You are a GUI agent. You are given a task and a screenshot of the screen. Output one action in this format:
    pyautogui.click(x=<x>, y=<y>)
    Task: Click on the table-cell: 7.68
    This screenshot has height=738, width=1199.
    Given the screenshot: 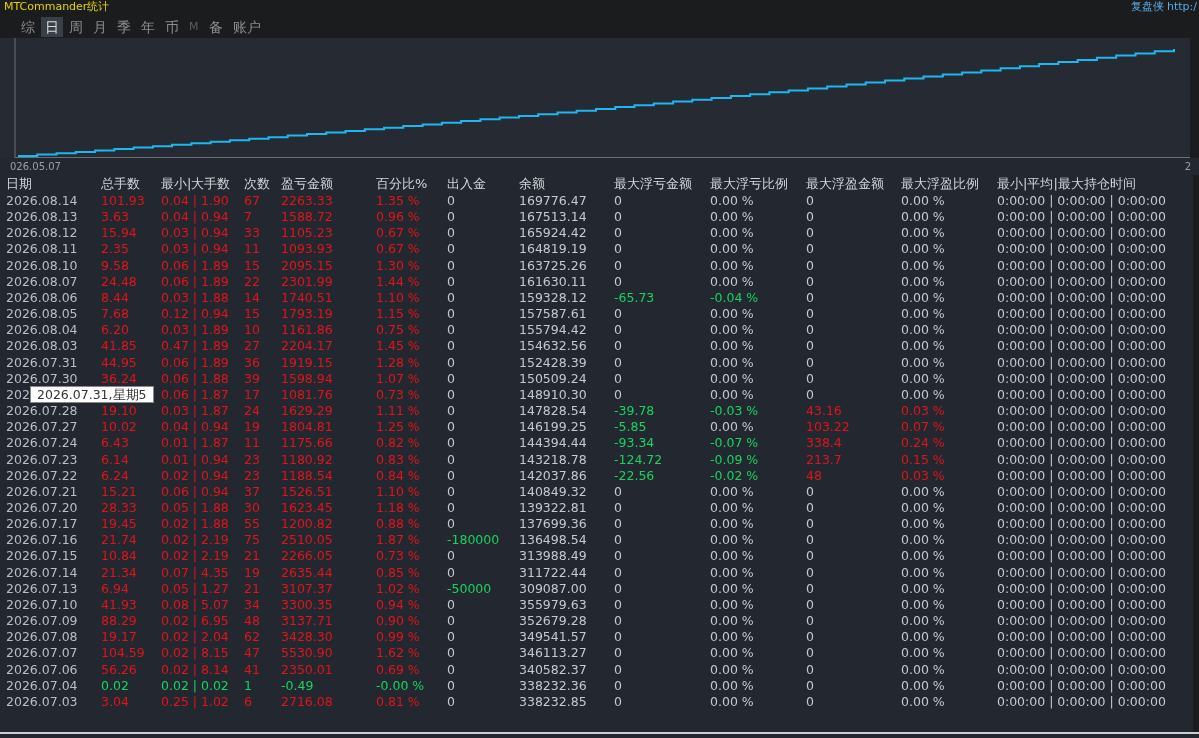 What is the action you would take?
    pyautogui.click(x=115, y=314)
    